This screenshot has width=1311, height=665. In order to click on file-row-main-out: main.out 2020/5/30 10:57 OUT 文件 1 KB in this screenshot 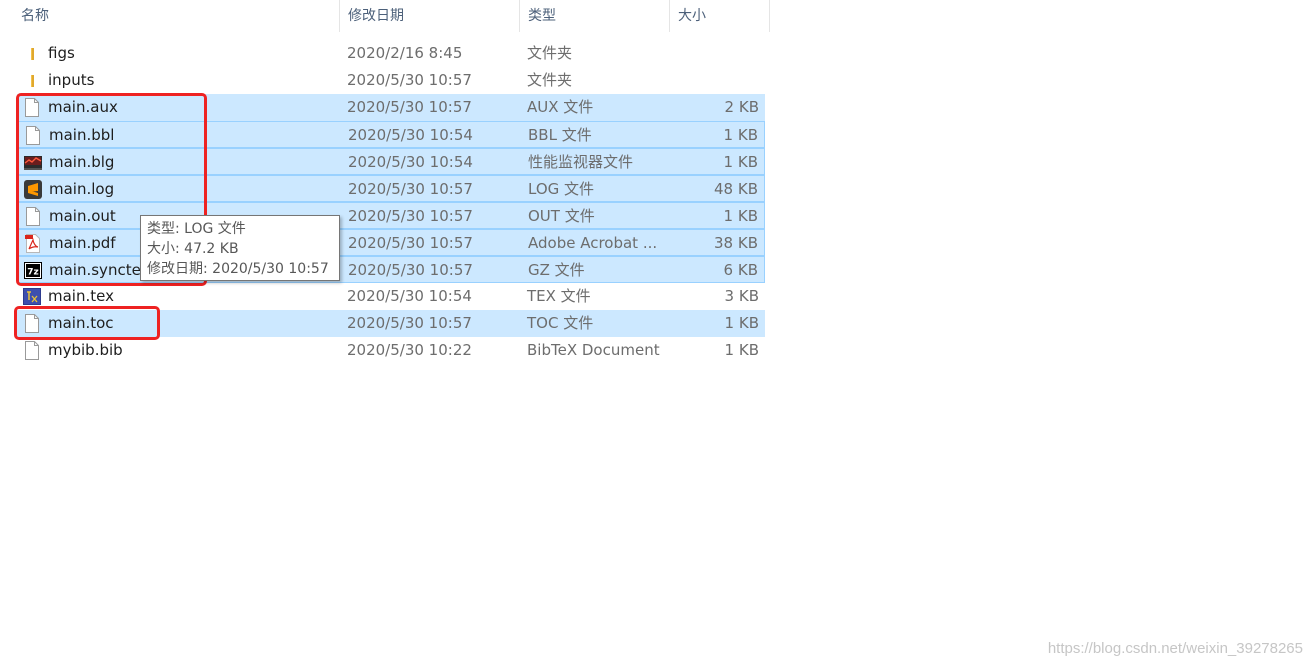, I will do `click(391, 215)`.